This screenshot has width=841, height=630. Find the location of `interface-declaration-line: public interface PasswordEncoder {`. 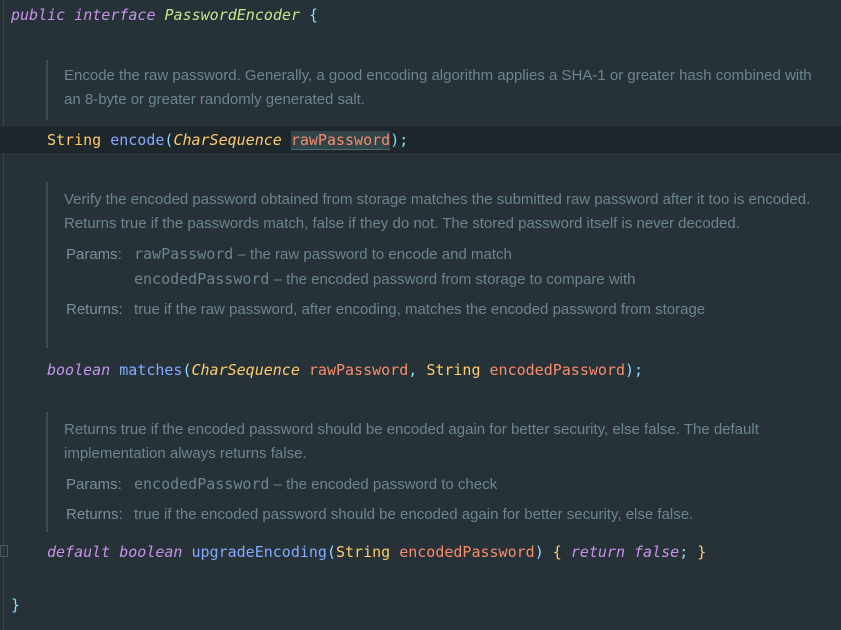

interface-declaration-line: public interface PasswordEncoder { is located at coordinates (164, 15).